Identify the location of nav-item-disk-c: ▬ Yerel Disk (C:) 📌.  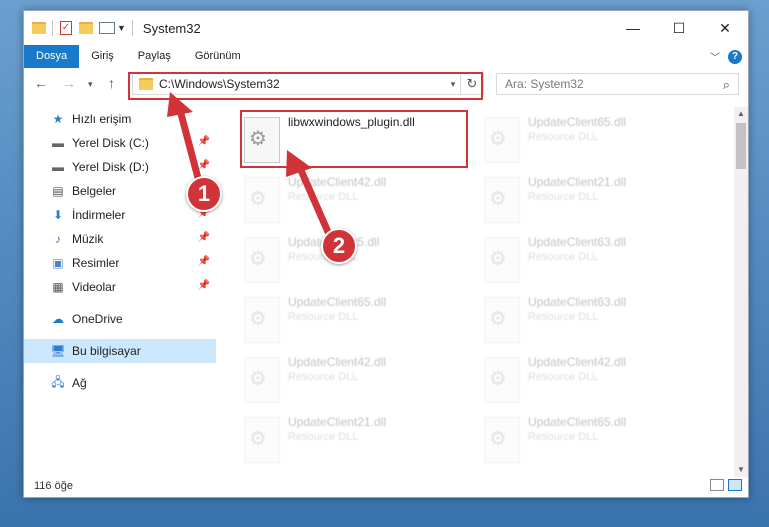
(120, 143).